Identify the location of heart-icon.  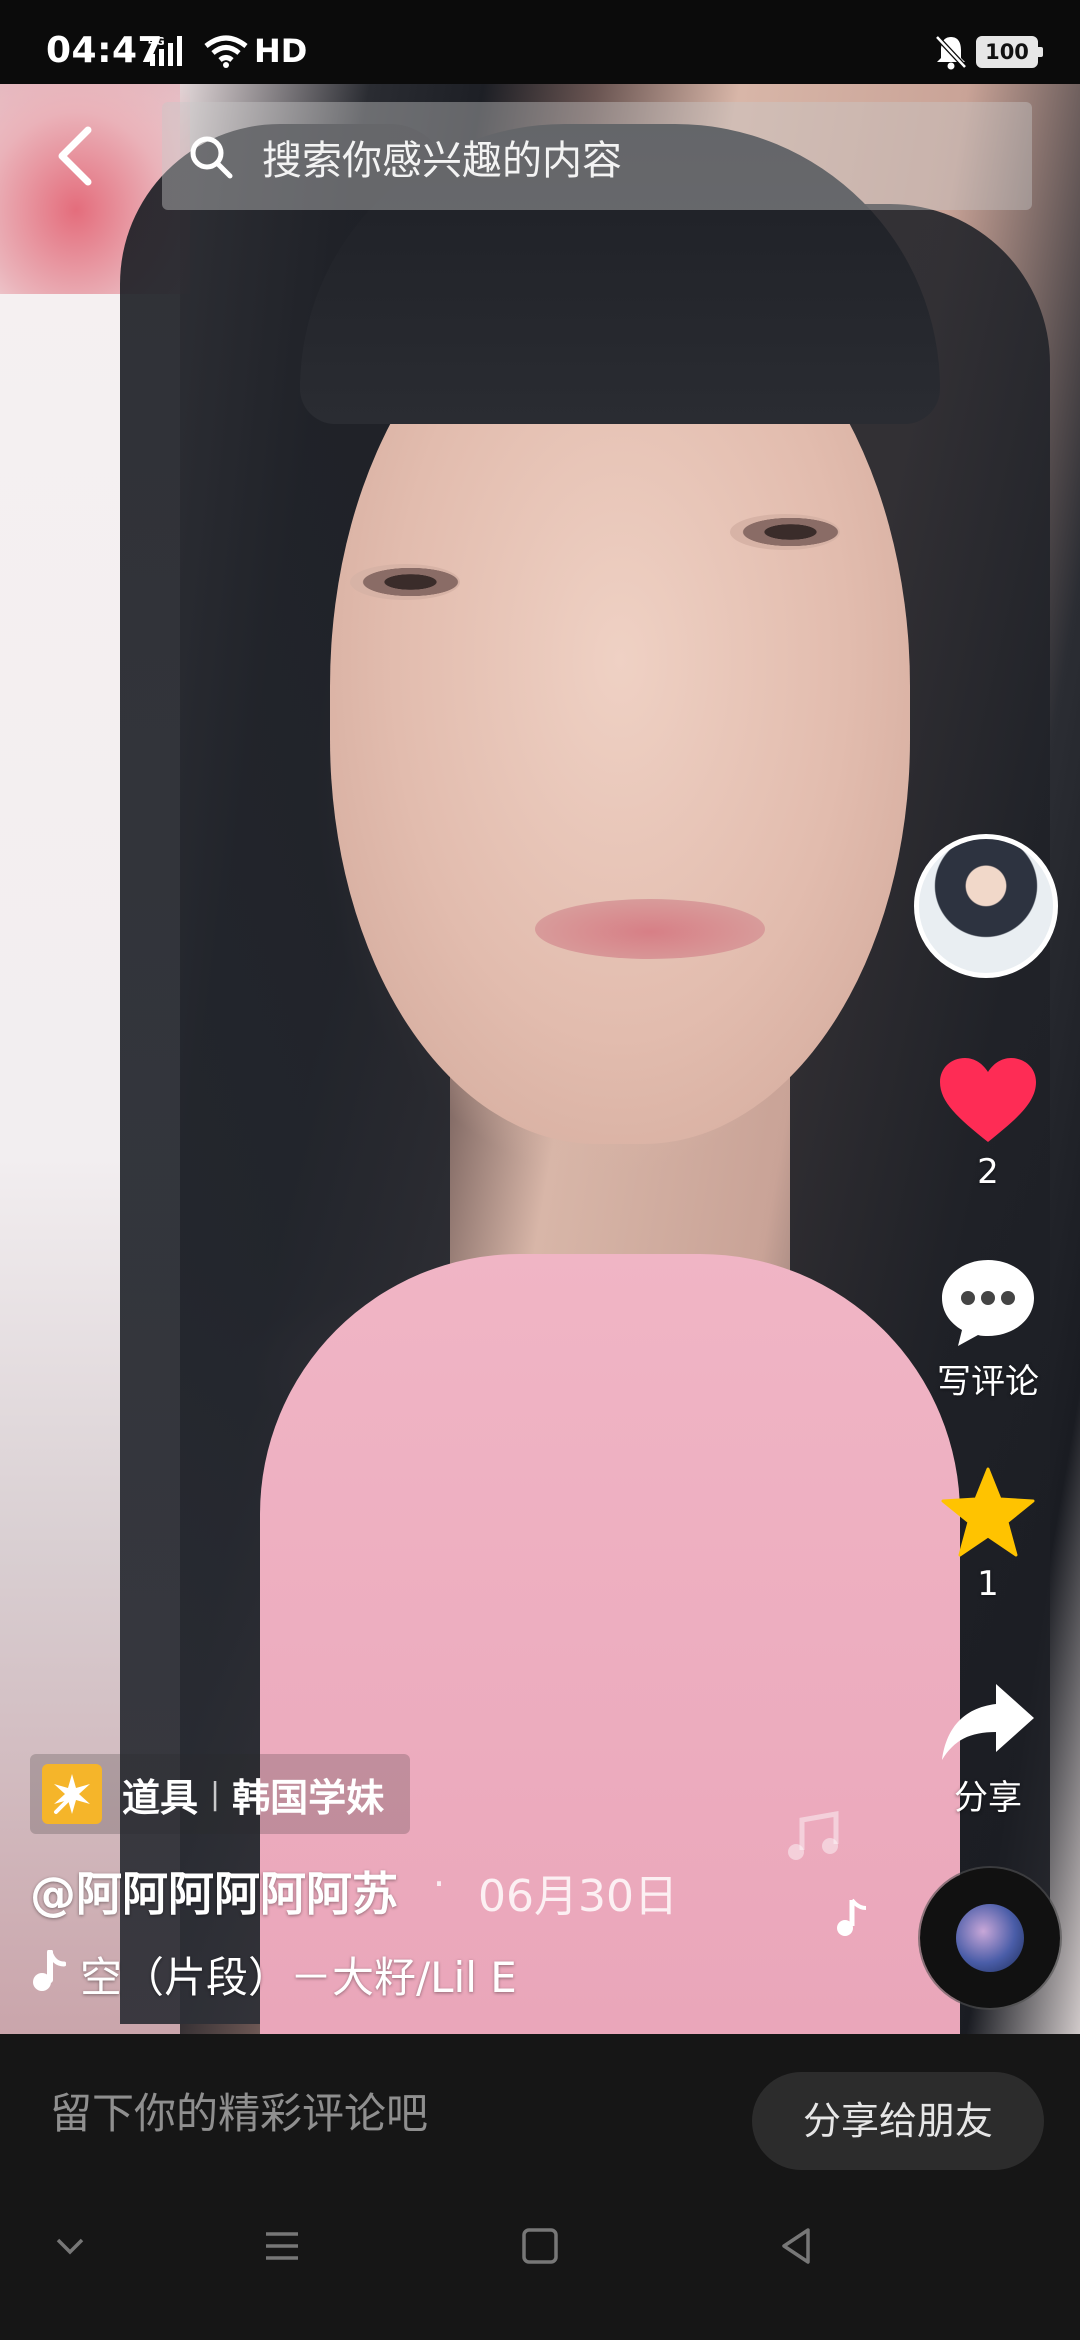
(988, 1100).